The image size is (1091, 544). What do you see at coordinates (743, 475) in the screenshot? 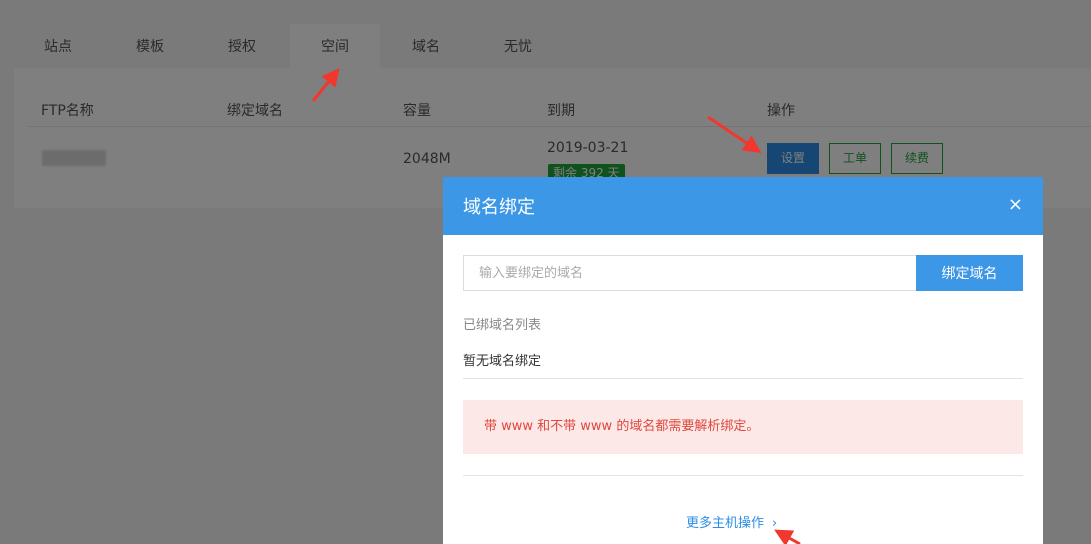
I see `footer-divider` at bounding box center [743, 475].